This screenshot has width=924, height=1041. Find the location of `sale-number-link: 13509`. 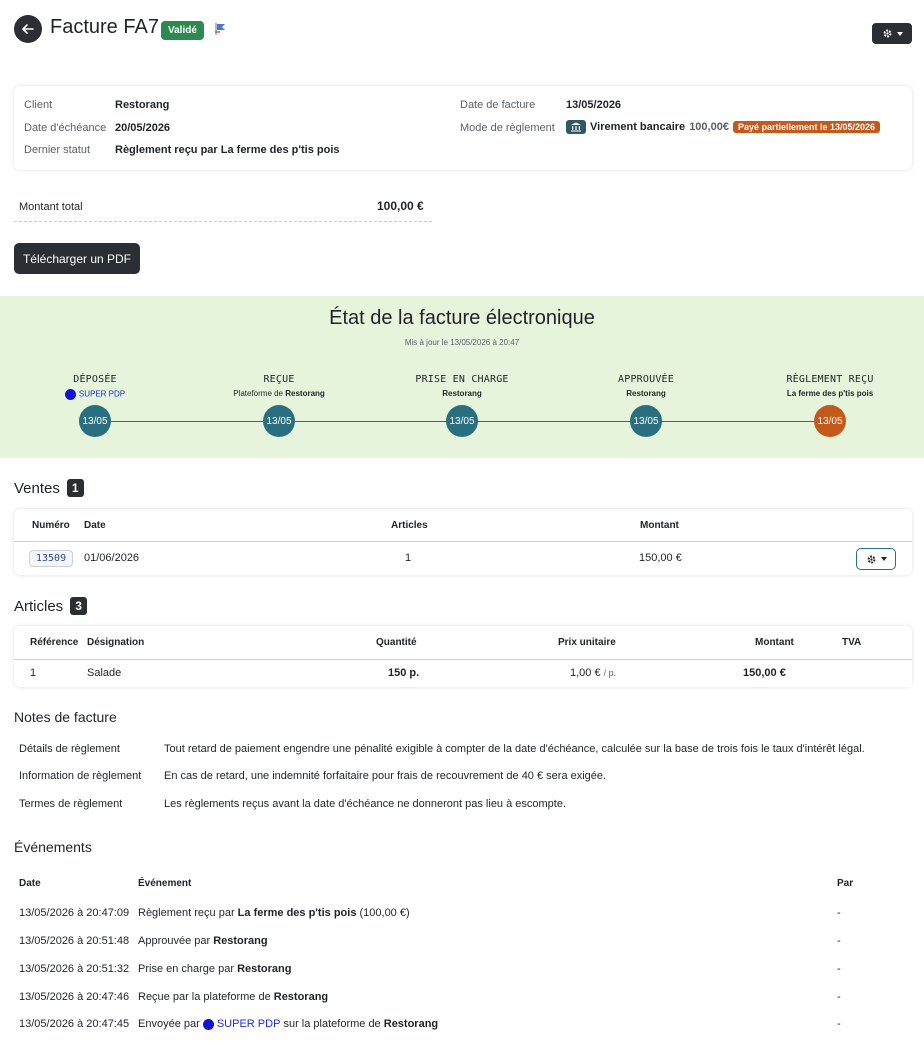

sale-number-link: 13509 is located at coordinates (51, 558).